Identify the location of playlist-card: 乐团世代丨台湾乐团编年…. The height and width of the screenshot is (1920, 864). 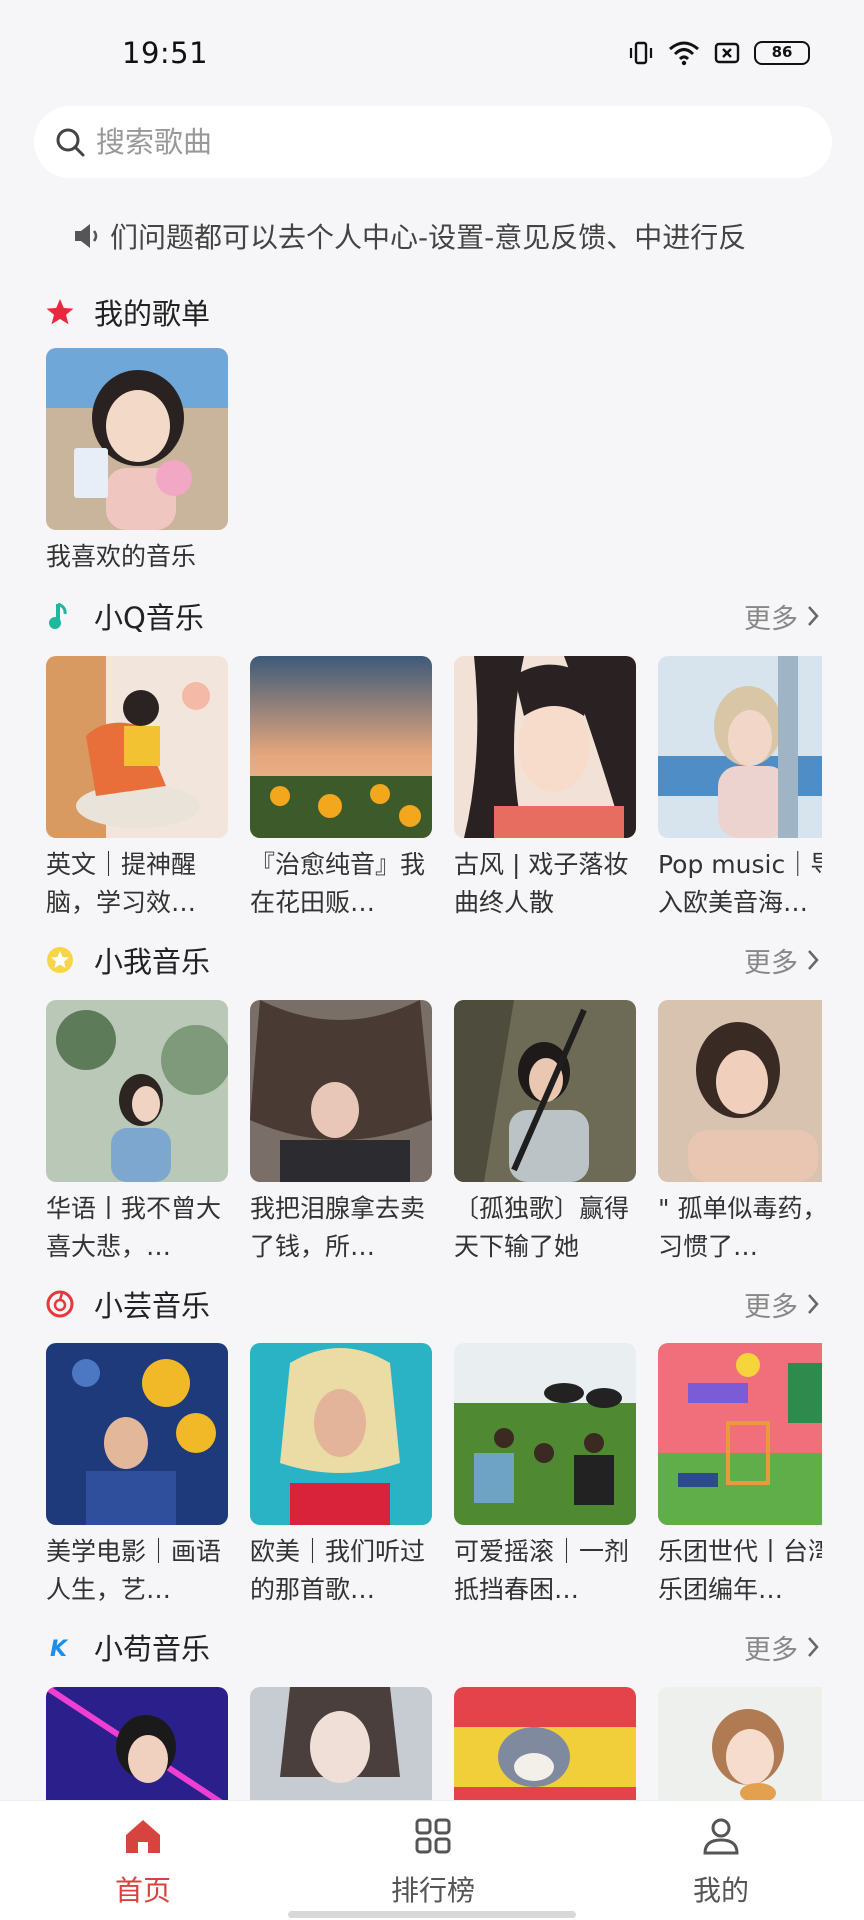
(740, 1476).